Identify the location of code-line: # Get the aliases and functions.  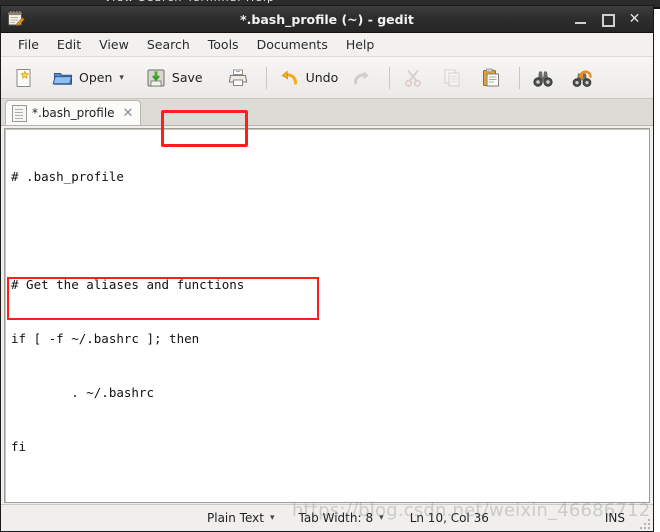
(128, 284).